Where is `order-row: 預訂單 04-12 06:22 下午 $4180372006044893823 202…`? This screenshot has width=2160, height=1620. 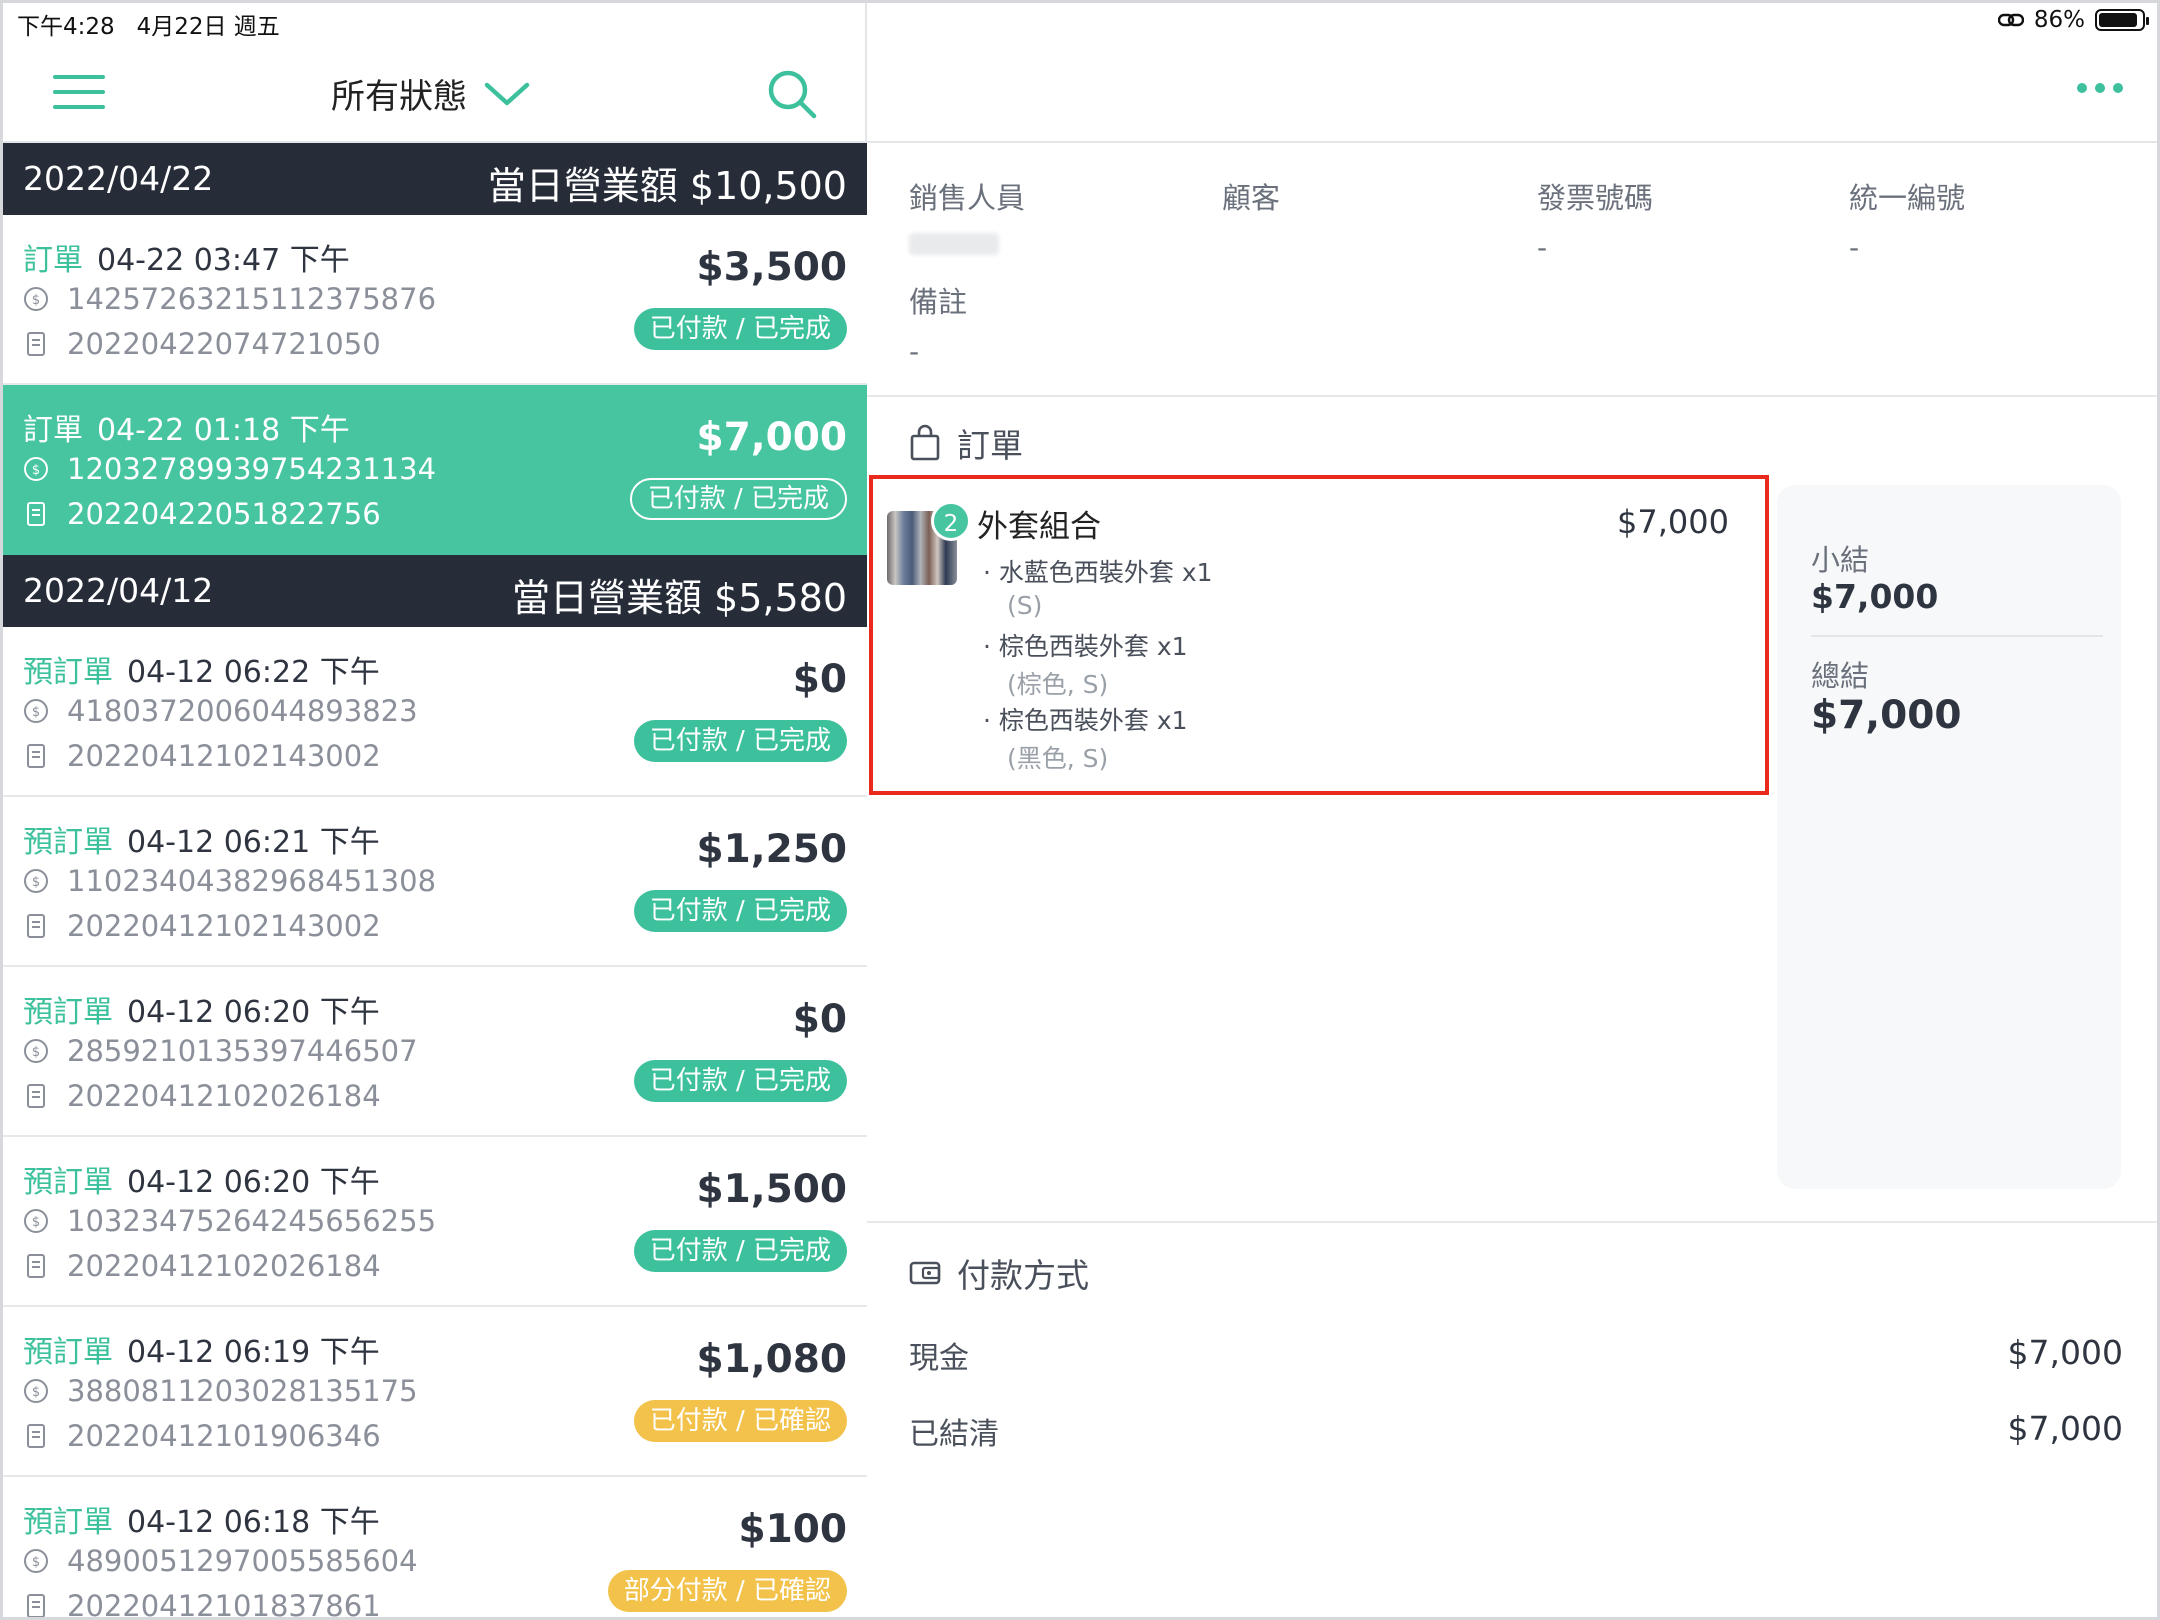 order-row: 預訂單 04-12 06:22 下午 $4180372006044893823 202… is located at coordinates (435, 712).